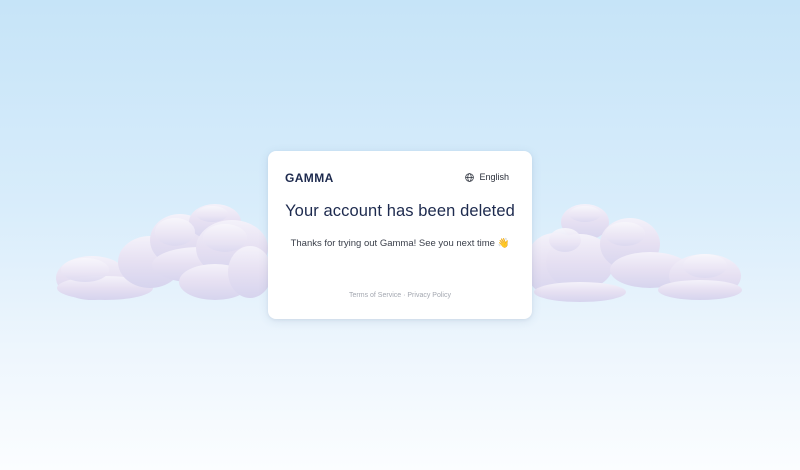 The width and height of the screenshot is (800, 470). Describe the element at coordinates (397, 177) in the screenshot. I see `card-header: GAMMA English` at that location.